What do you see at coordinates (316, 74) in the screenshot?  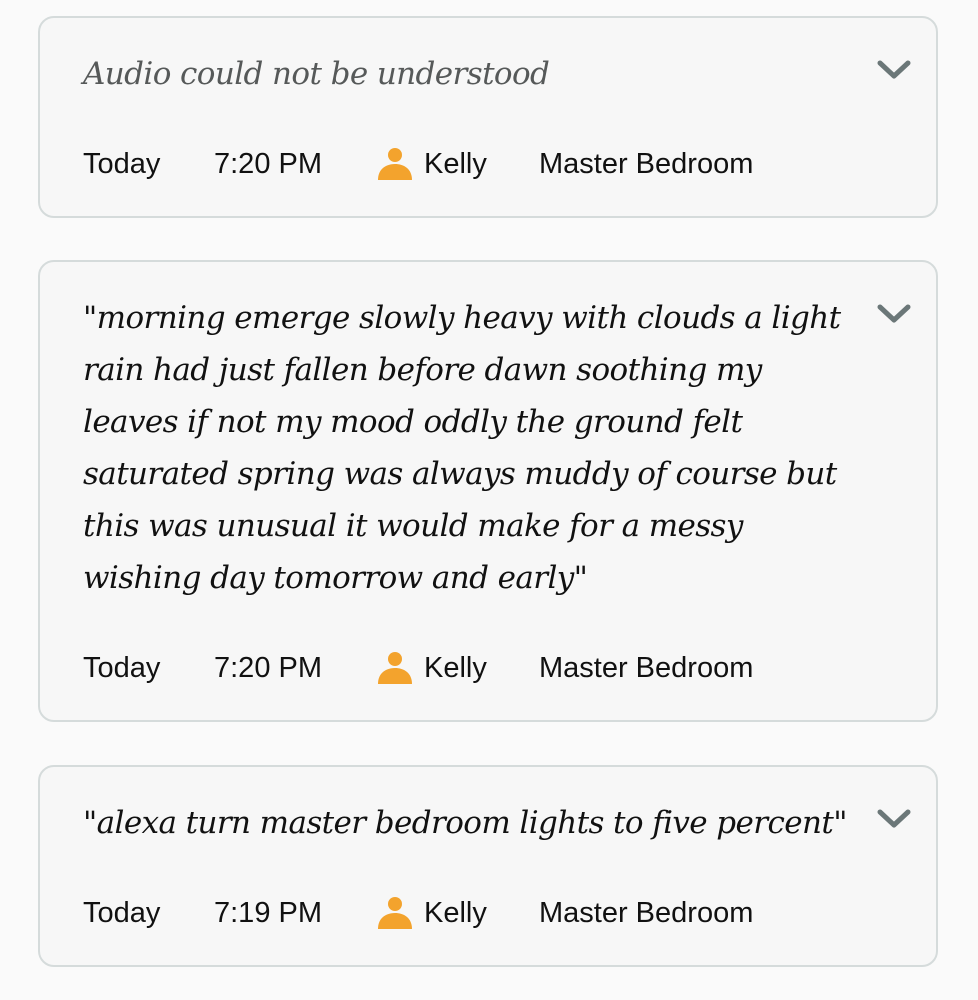 I see `transcript-text: Audio could not be understood` at bounding box center [316, 74].